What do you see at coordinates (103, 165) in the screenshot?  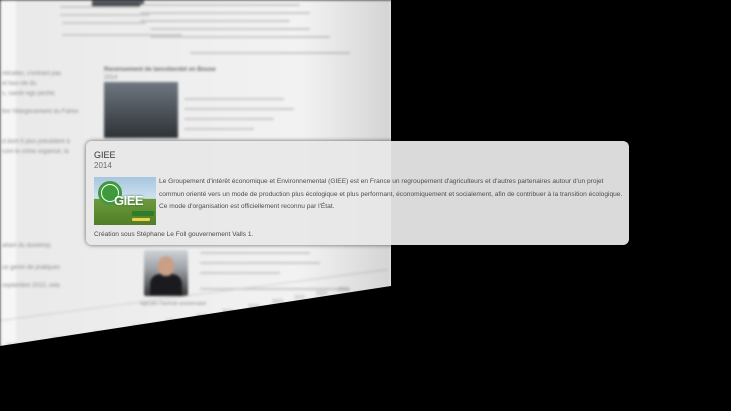 I see `popup-year: 2014` at bounding box center [103, 165].